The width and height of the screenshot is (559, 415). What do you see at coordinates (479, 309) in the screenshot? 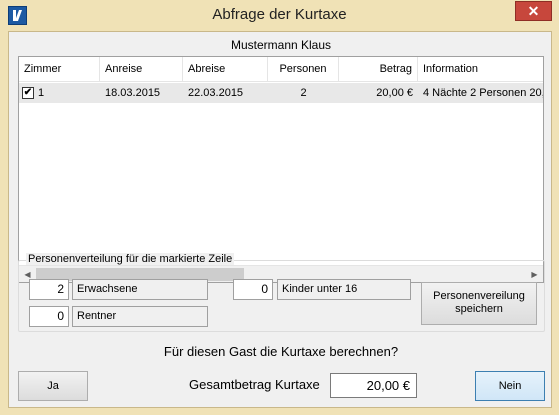
I see `save-distribution-label-line2: speichern` at bounding box center [479, 309].